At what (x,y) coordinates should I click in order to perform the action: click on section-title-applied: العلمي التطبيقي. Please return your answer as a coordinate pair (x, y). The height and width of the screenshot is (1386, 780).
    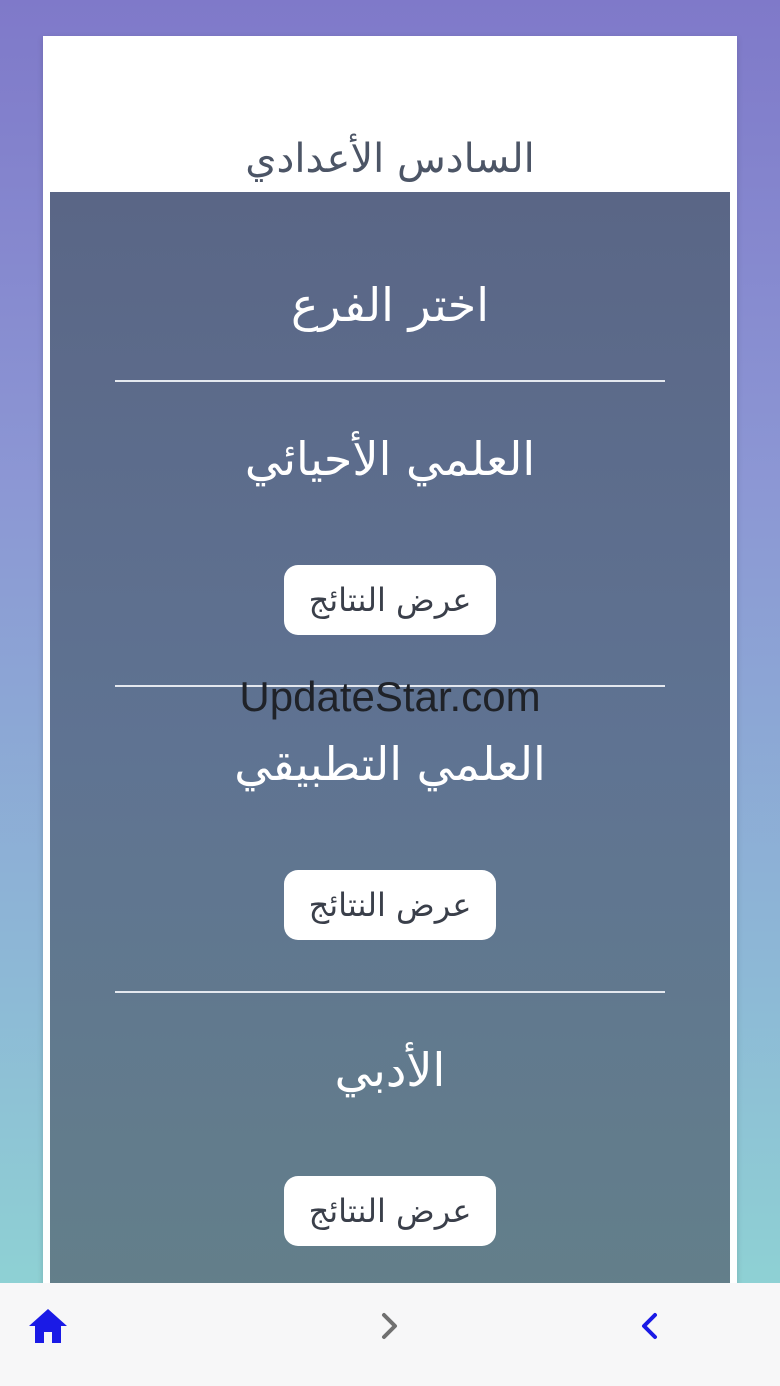
    Looking at the image, I should click on (390, 764).